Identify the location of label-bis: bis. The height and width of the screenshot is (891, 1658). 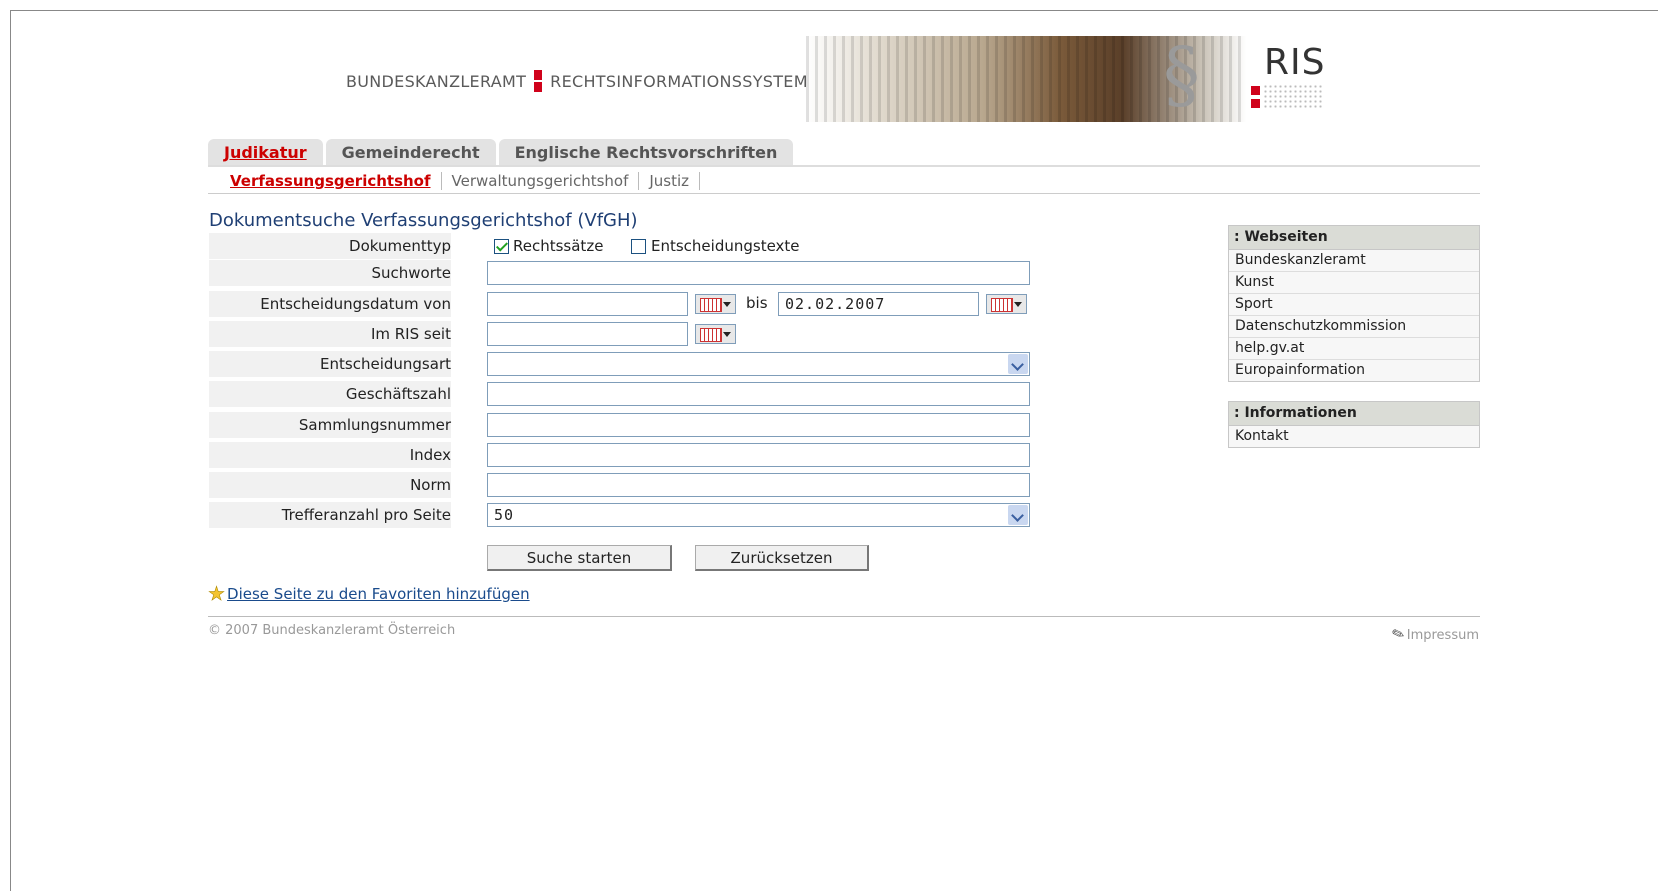
(757, 303).